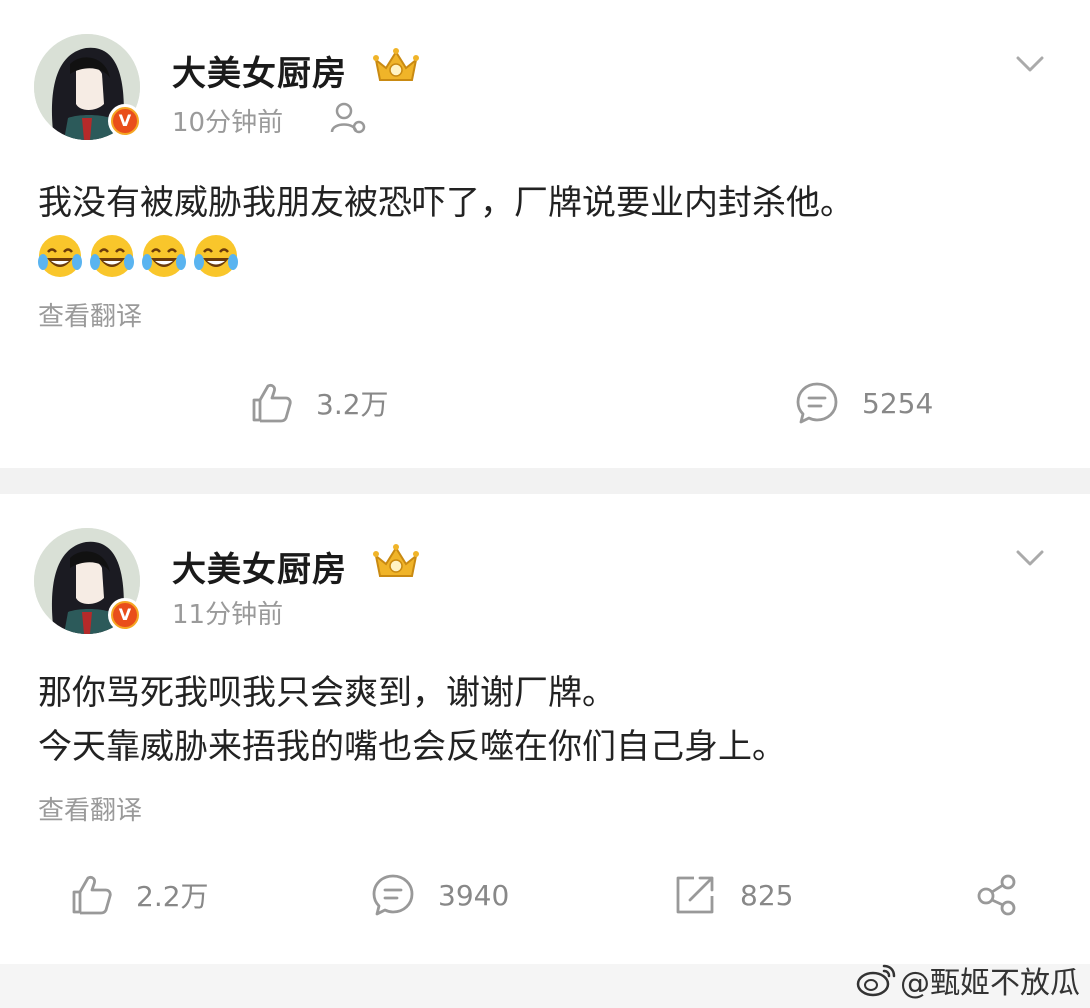 The width and height of the screenshot is (1090, 1008). Describe the element at coordinates (327, 693) in the screenshot. I see `content-line: 那你骂死我呗我只会爽到，谢谢厂牌。` at that location.